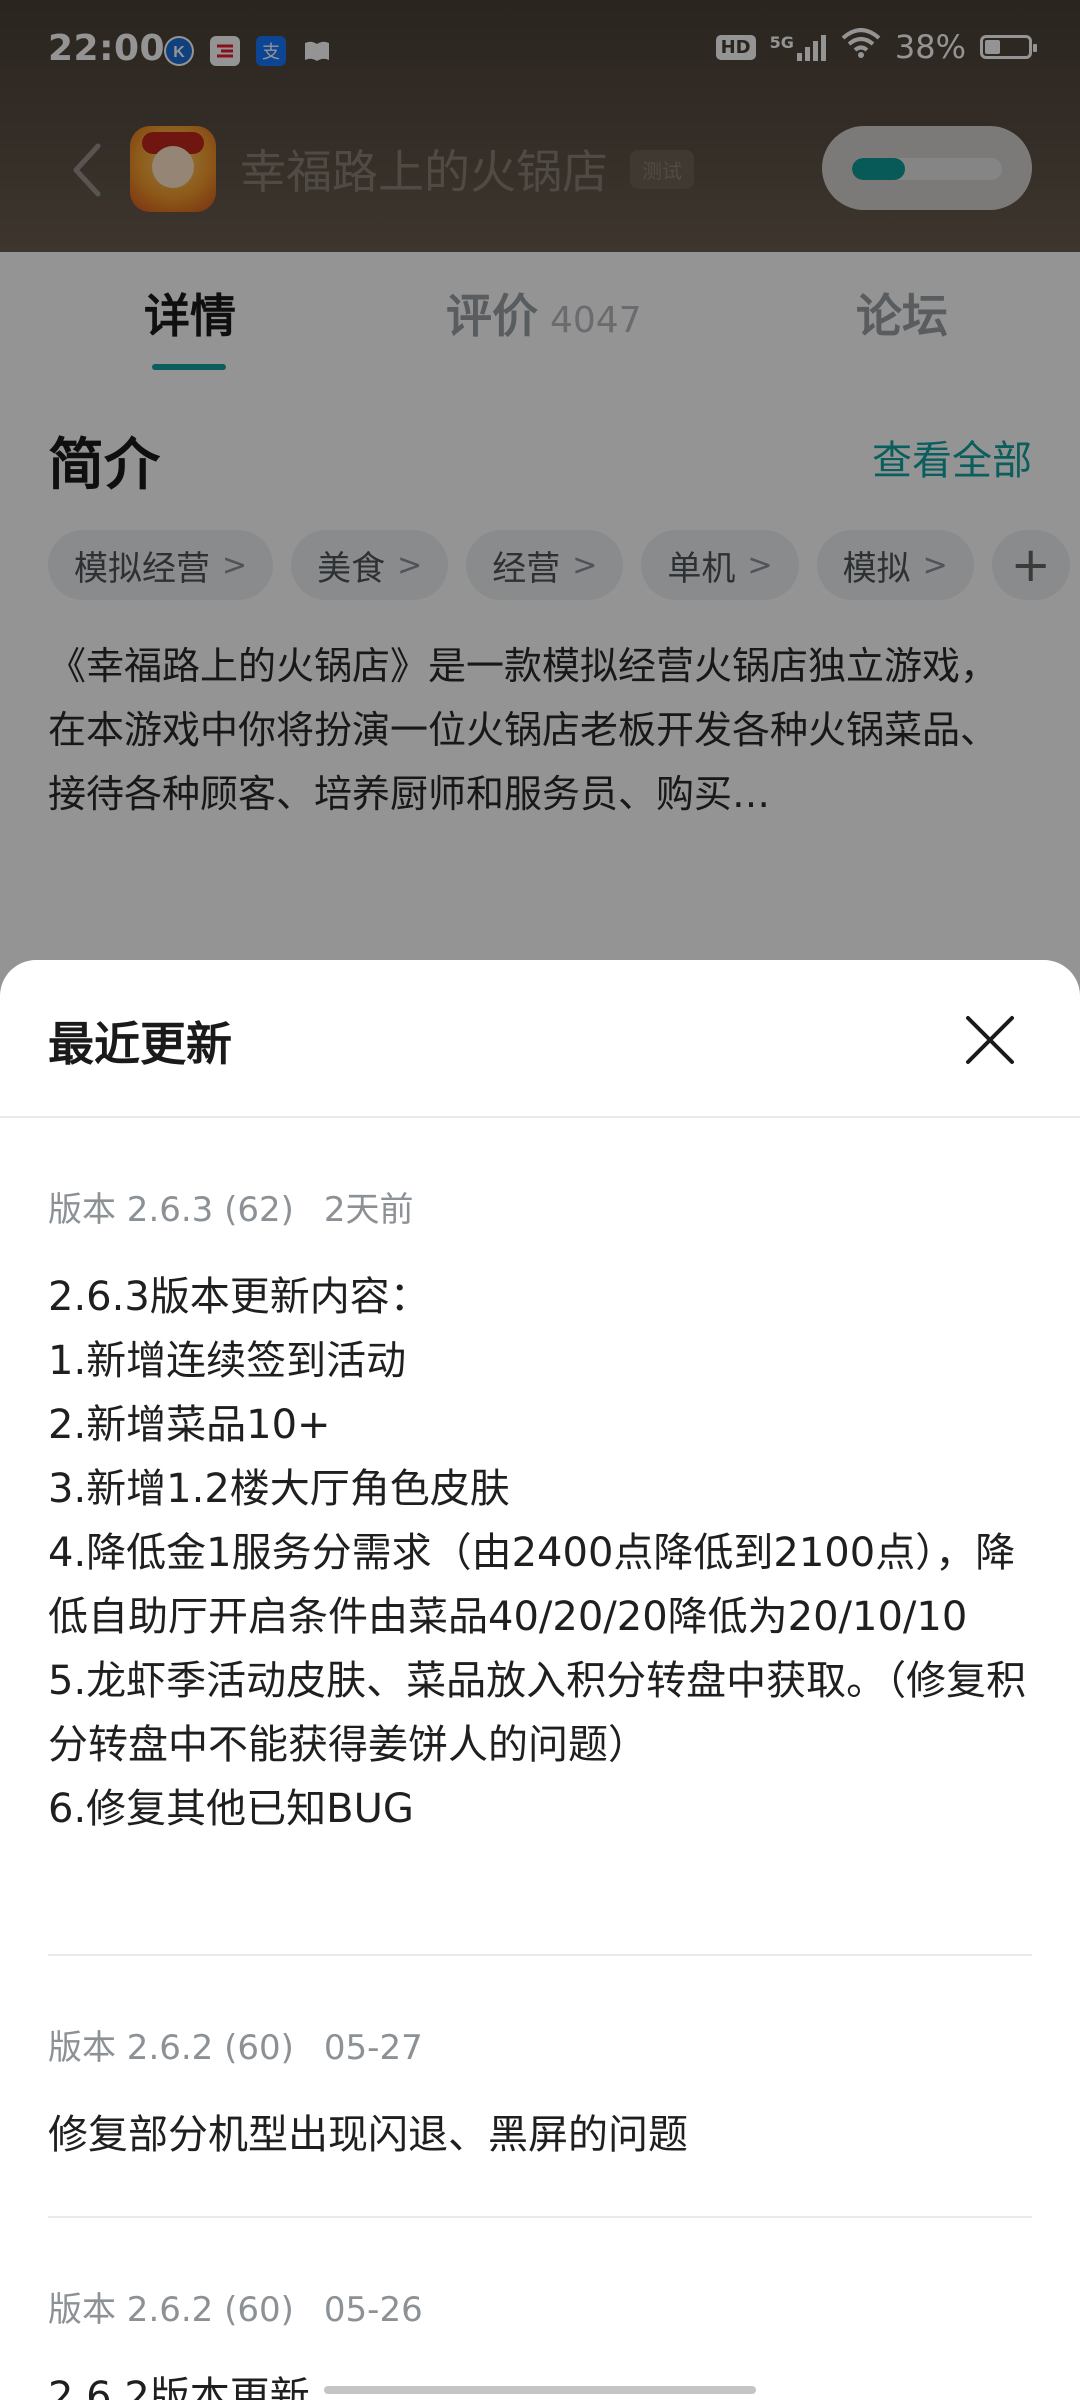  I want to click on close-icon, so click(990, 1040).